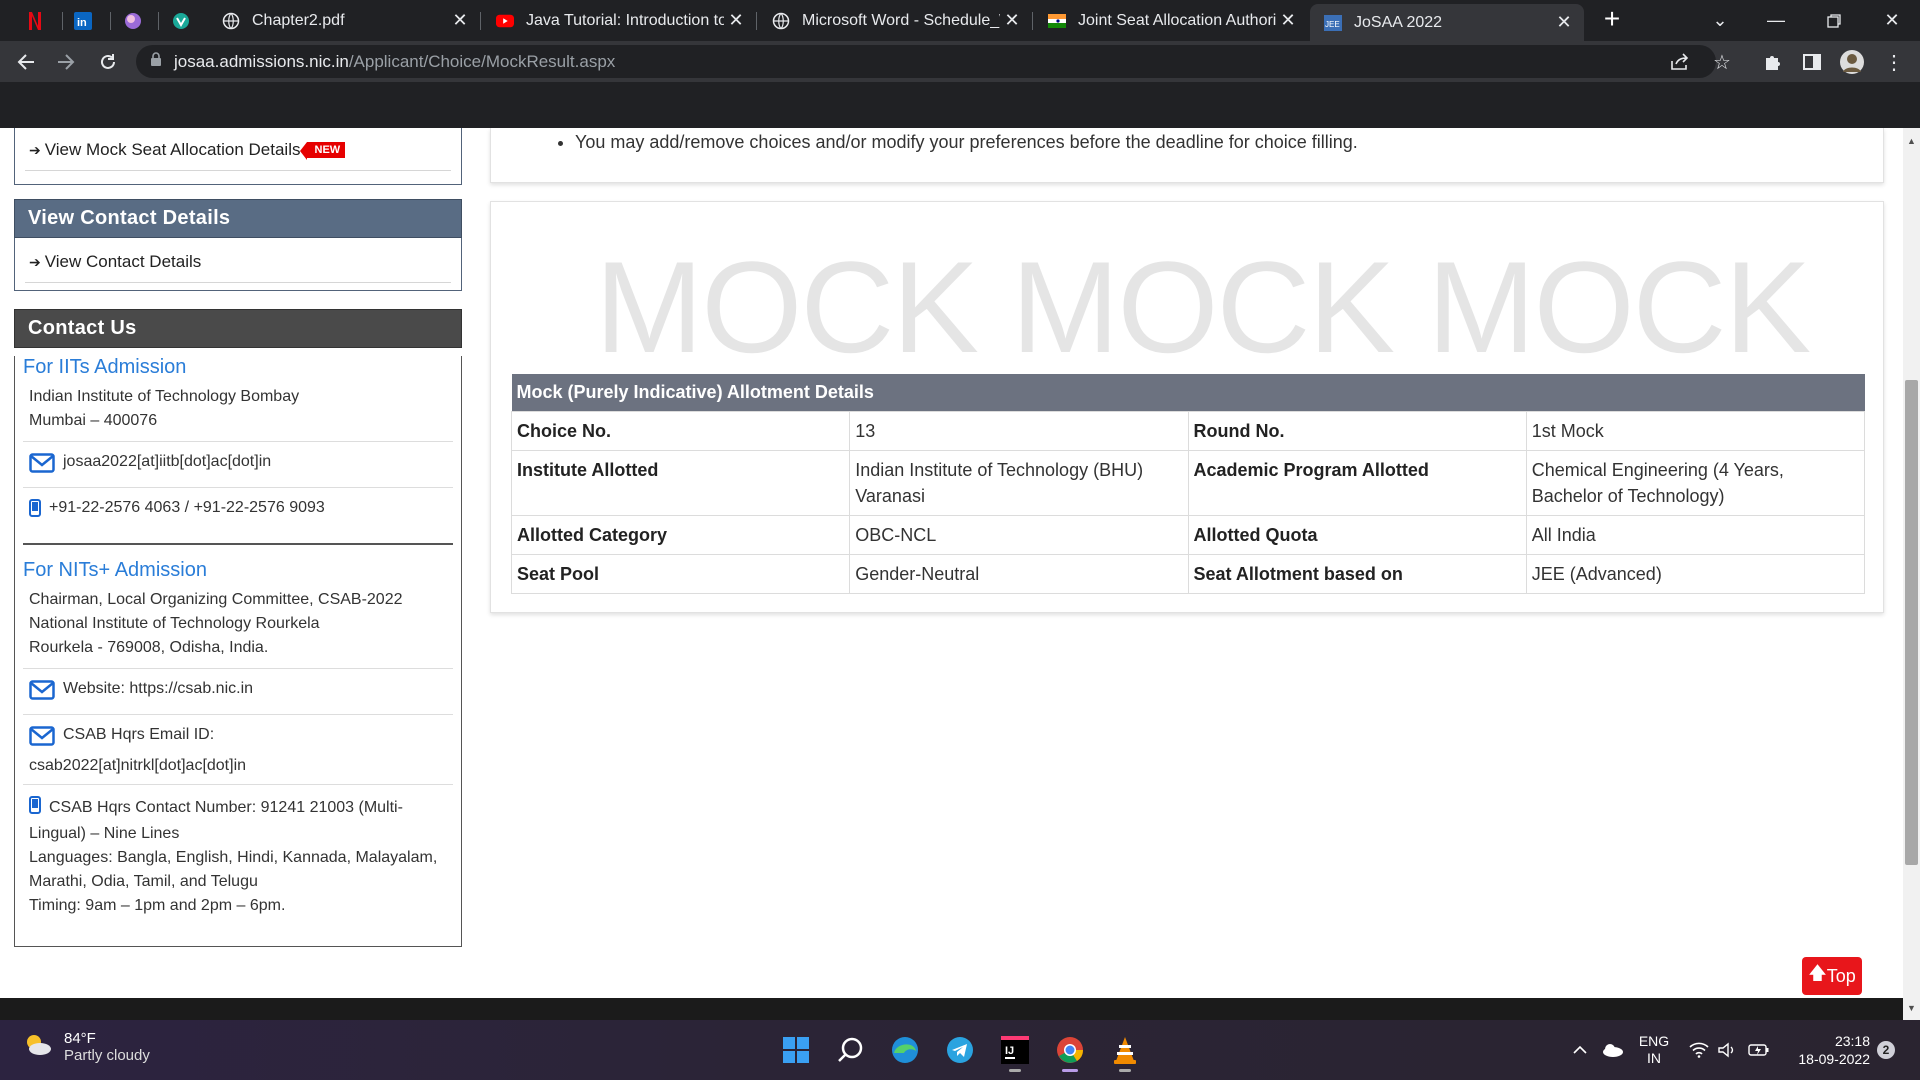  Describe the element at coordinates (156, 61) in the screenshot. I see `lock-icon` at that location.